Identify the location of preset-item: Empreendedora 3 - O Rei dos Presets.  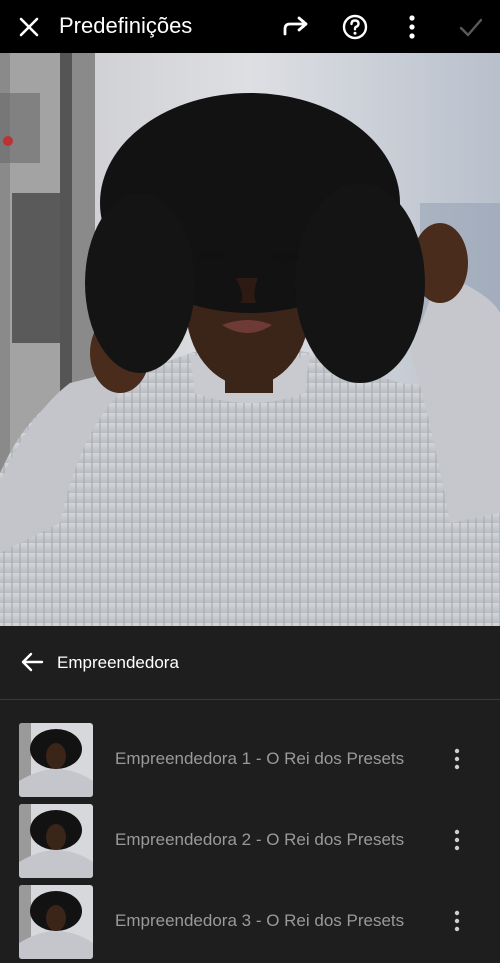
(250, 923).